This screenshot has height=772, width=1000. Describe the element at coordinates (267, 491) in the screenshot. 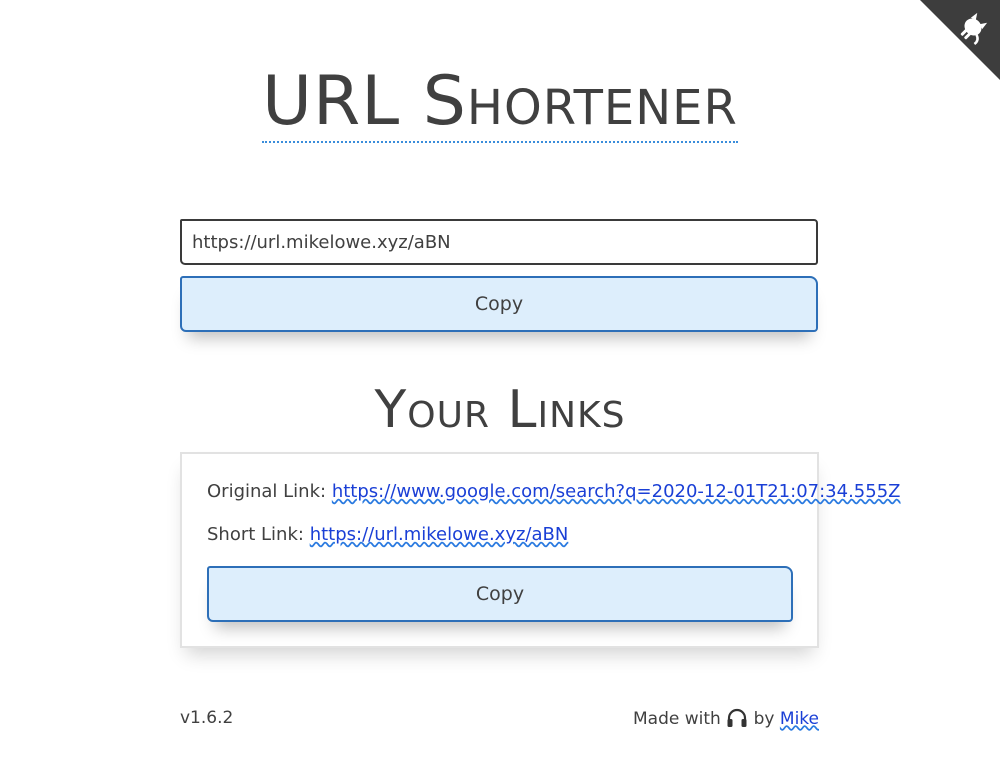

I see `original-link-label: Original Link:` at that location.